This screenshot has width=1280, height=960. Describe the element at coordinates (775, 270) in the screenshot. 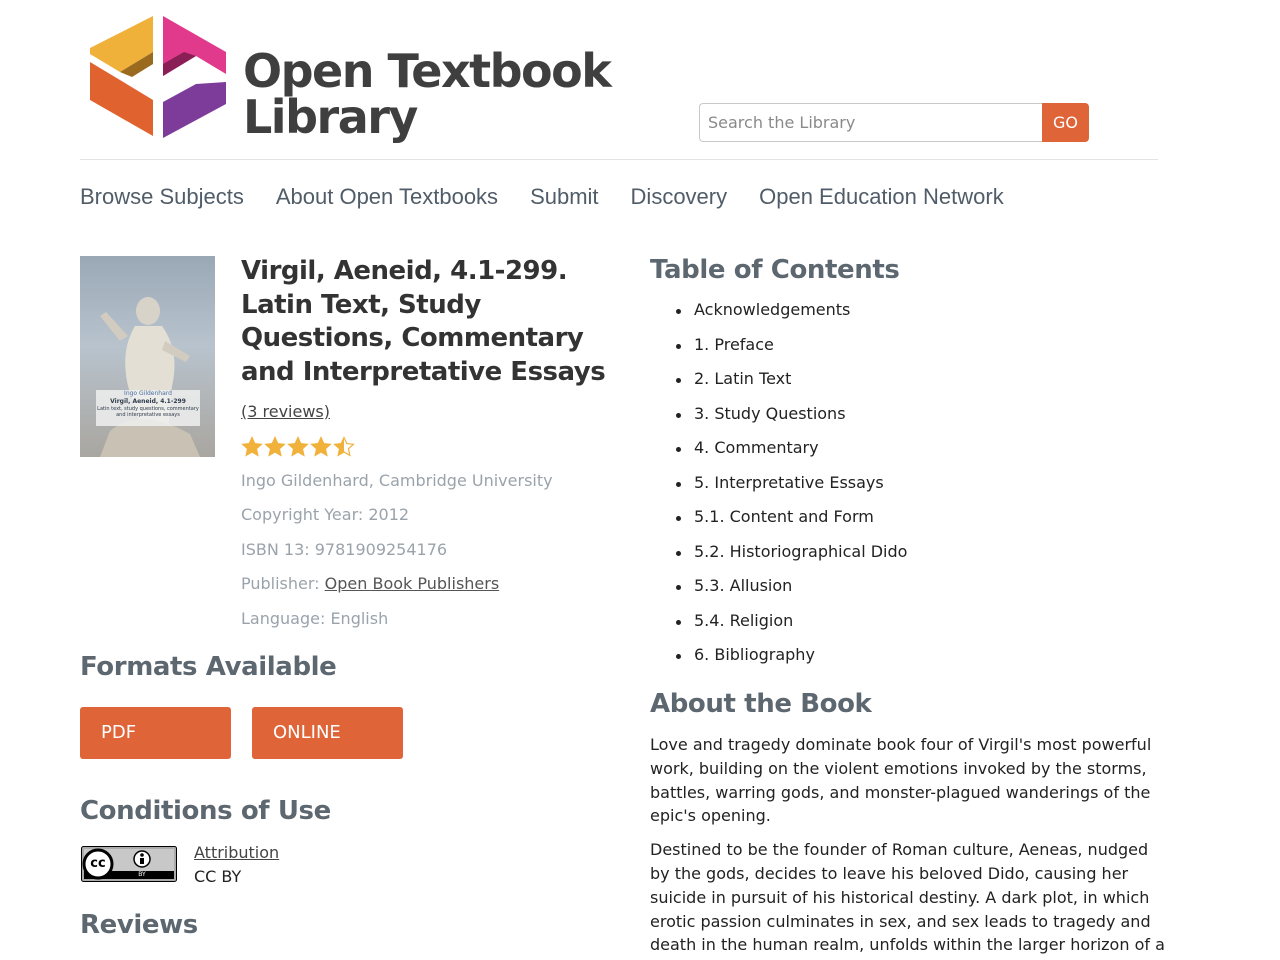

I see `toc-heading: Table of Contents` at that location.